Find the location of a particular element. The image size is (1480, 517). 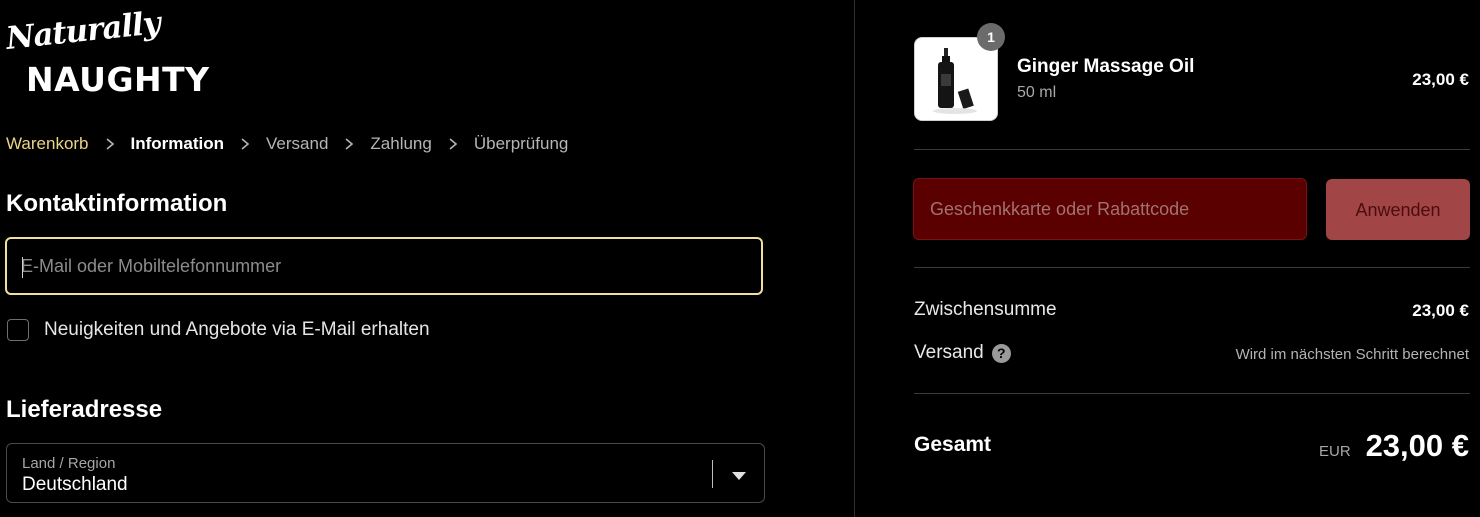

logo-script-text: Naturally is located at coordinates (83, 31).